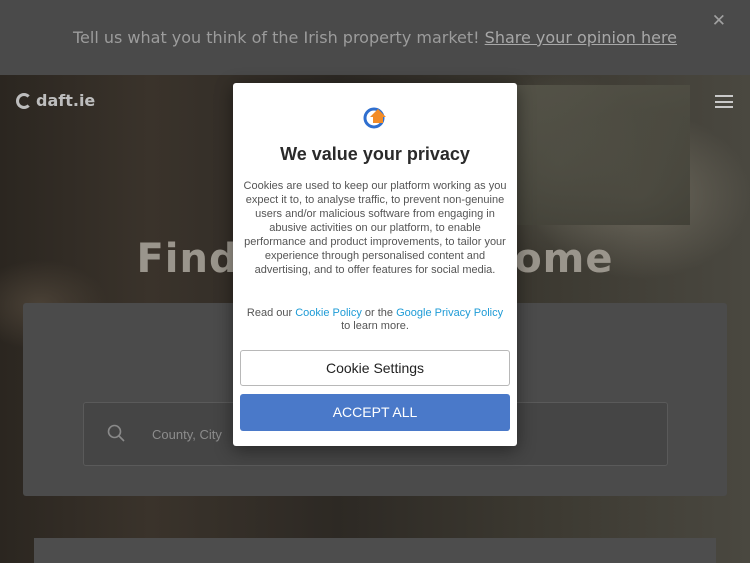  I want to click on content-card, so click(375, 550).